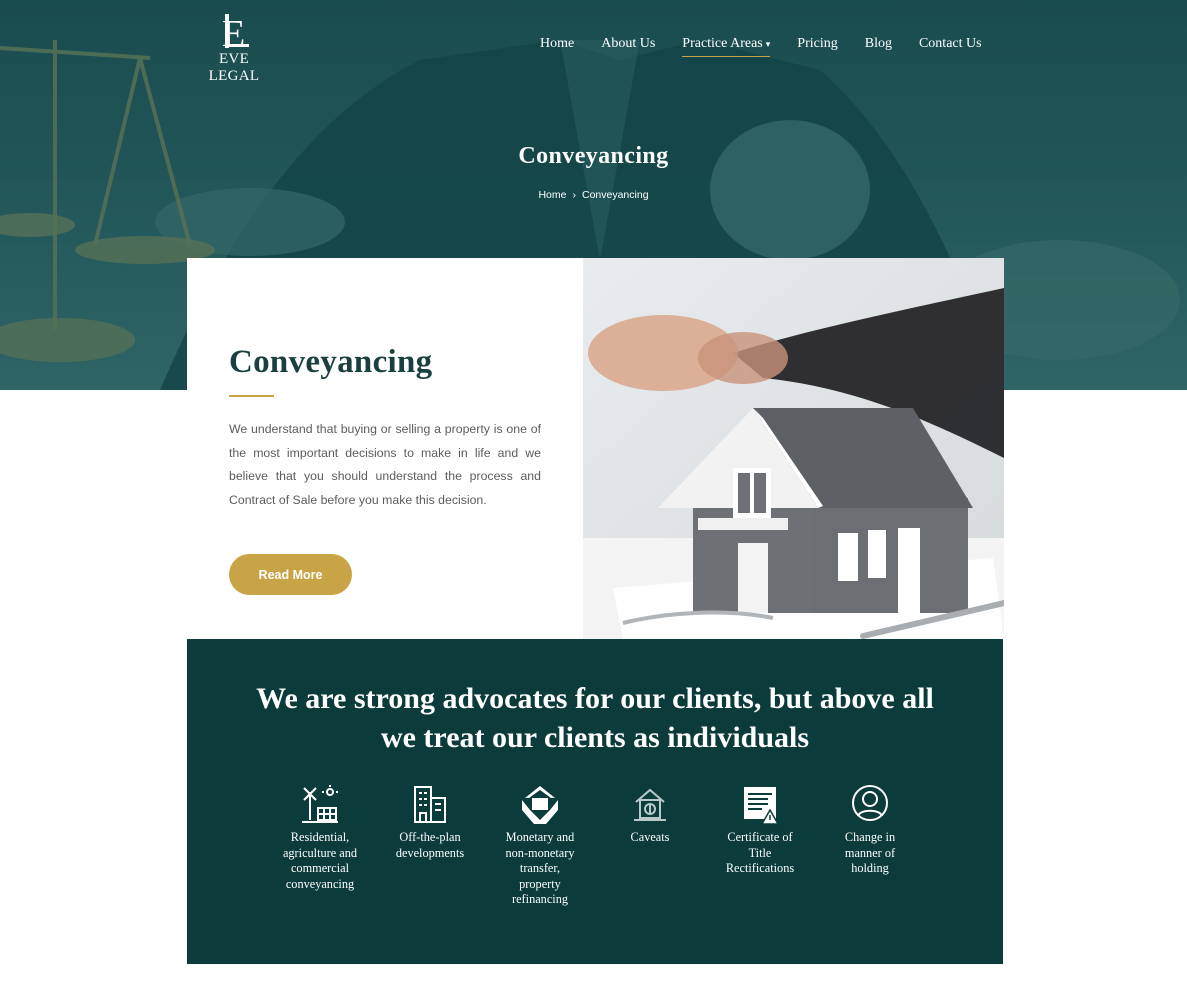 The height and width of the screenshot is (998, 1187). What do you see at coordinates (817, 44) in the screenshot?
I see `nav-pricing: Pricing` at bounding box center [817, 44].